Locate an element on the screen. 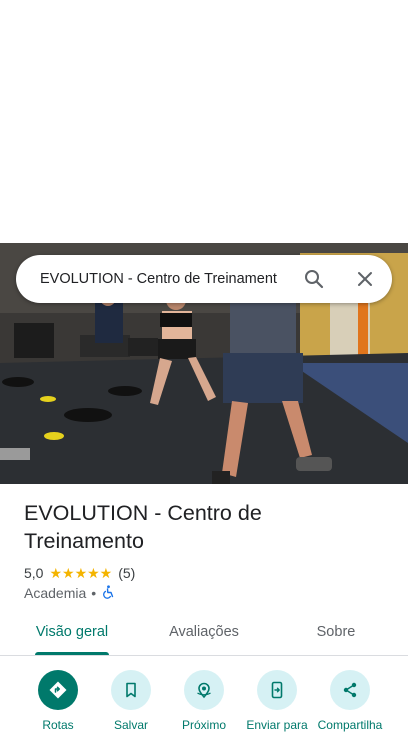 This screenshot has height=738, width=408. send-to-phone-icon is located at coordinates (277, 690).